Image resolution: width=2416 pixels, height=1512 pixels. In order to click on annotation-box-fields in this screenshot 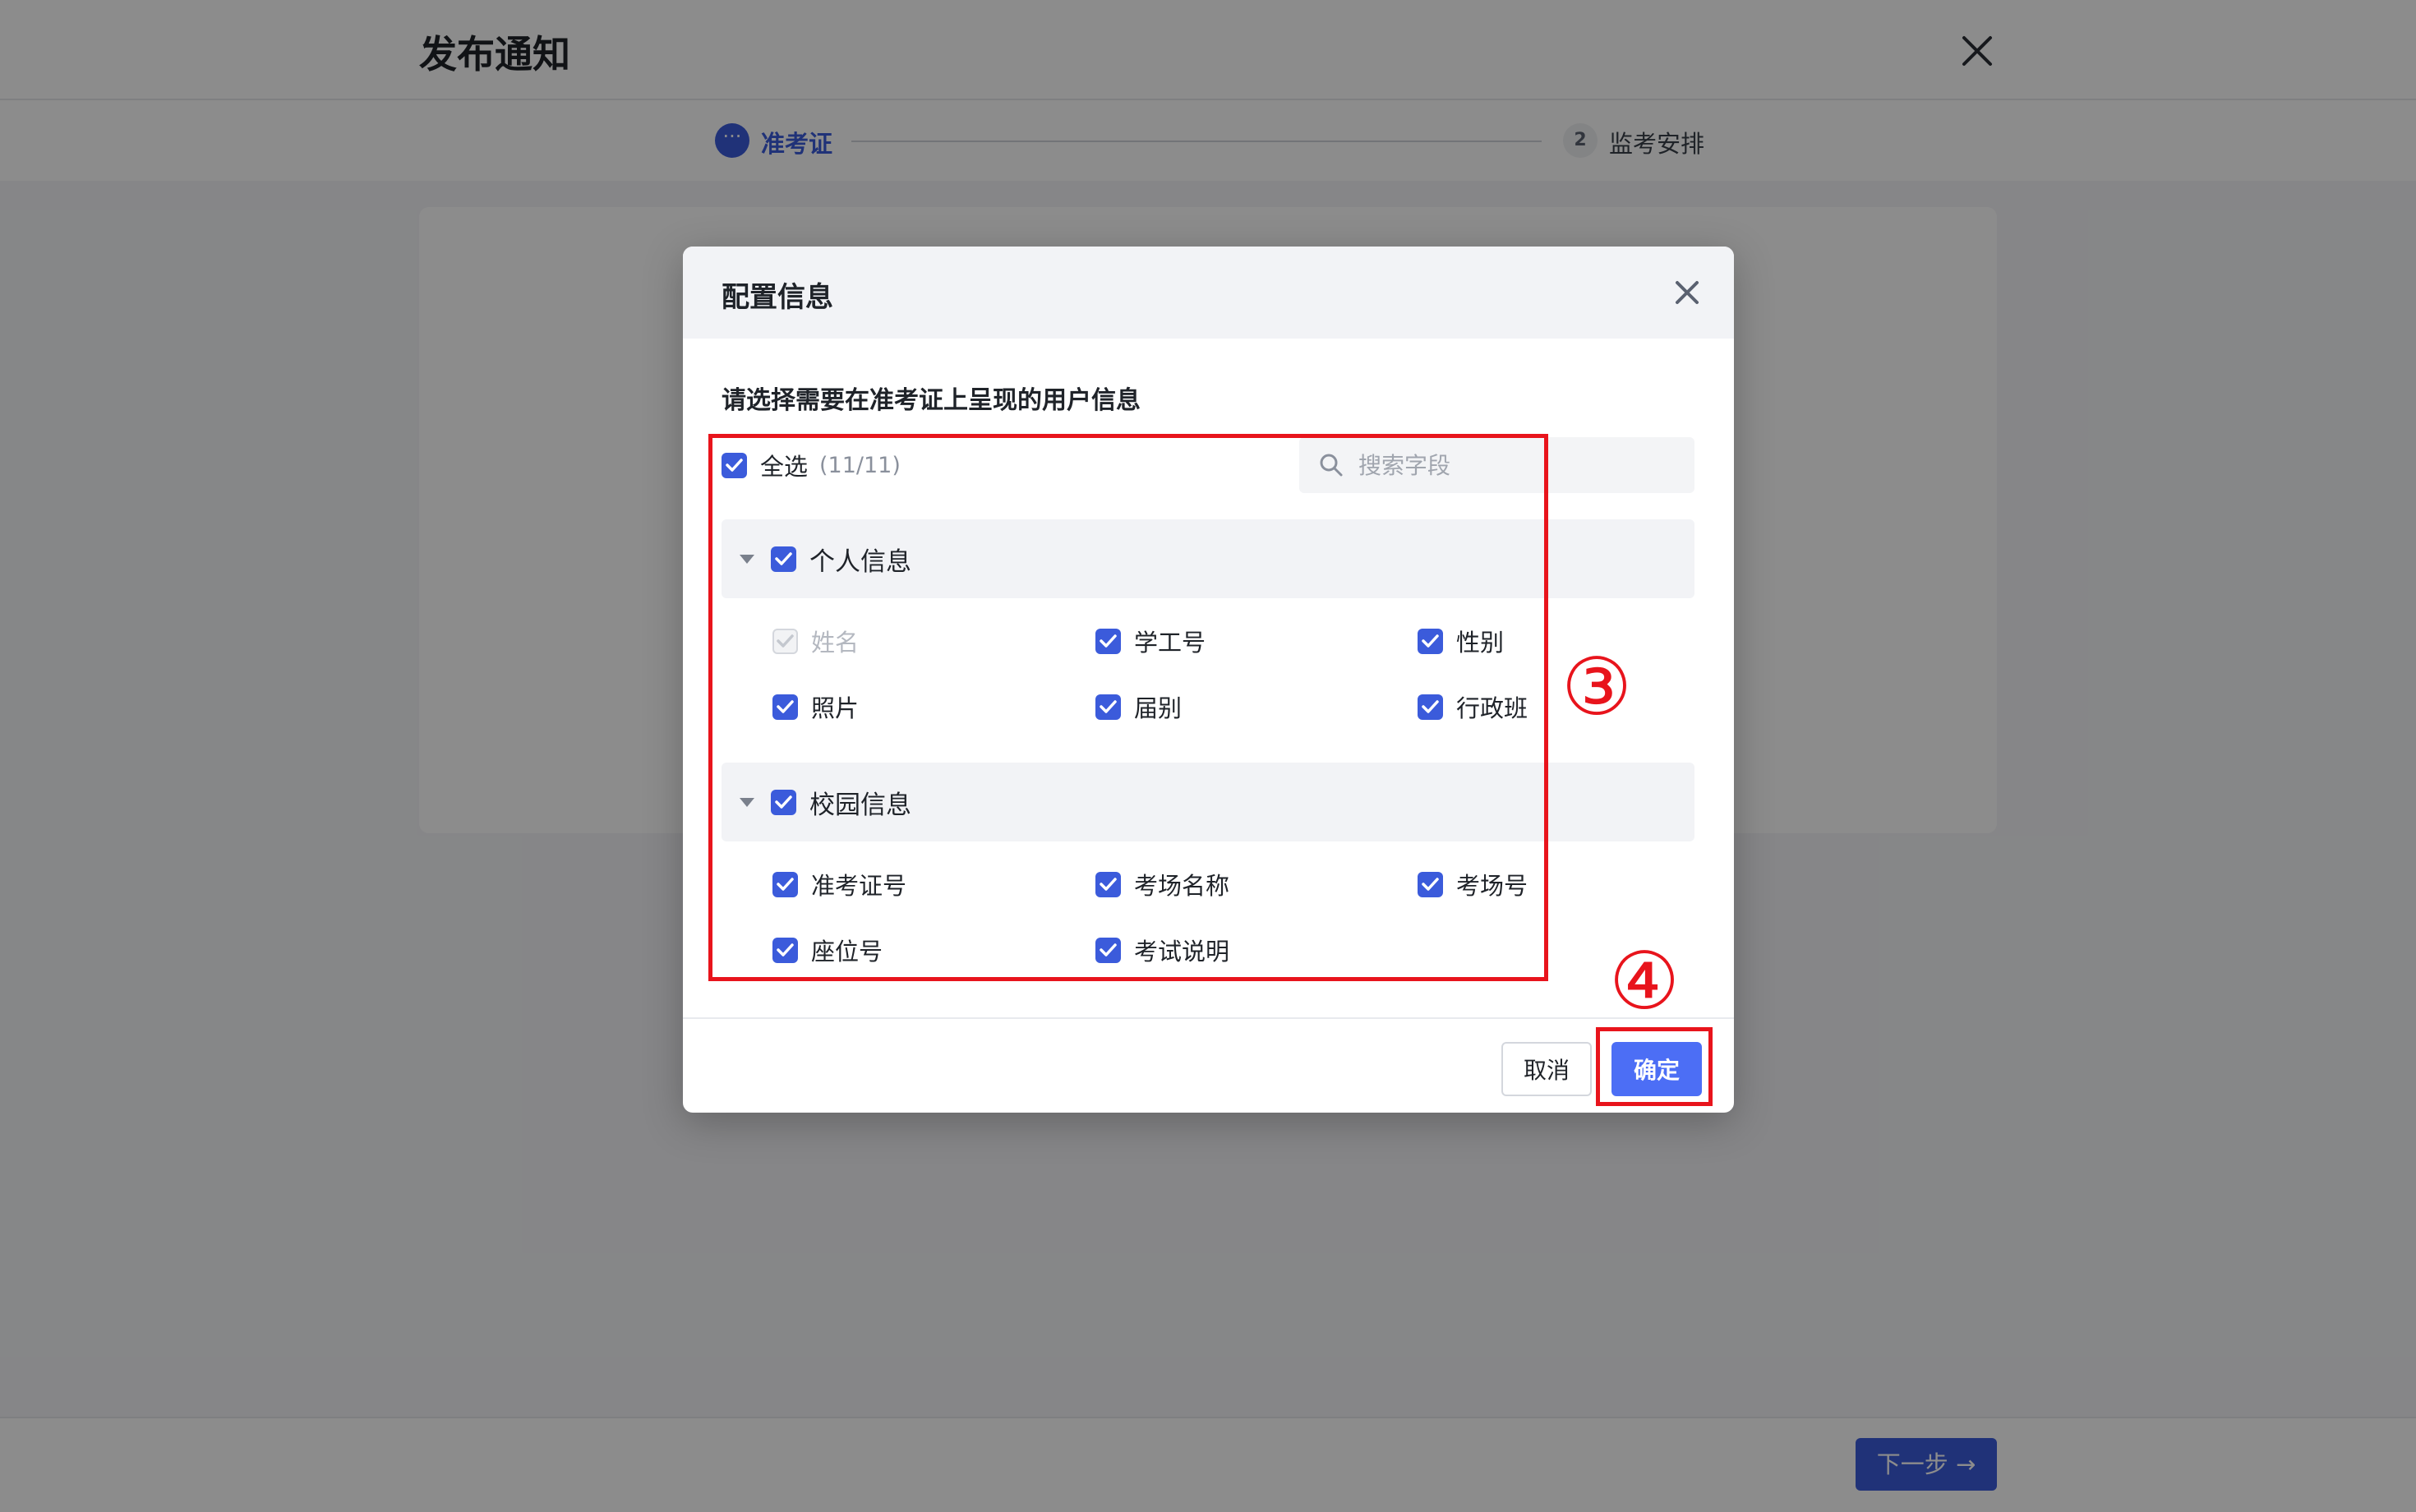, I will do `click(1128, 708)`.